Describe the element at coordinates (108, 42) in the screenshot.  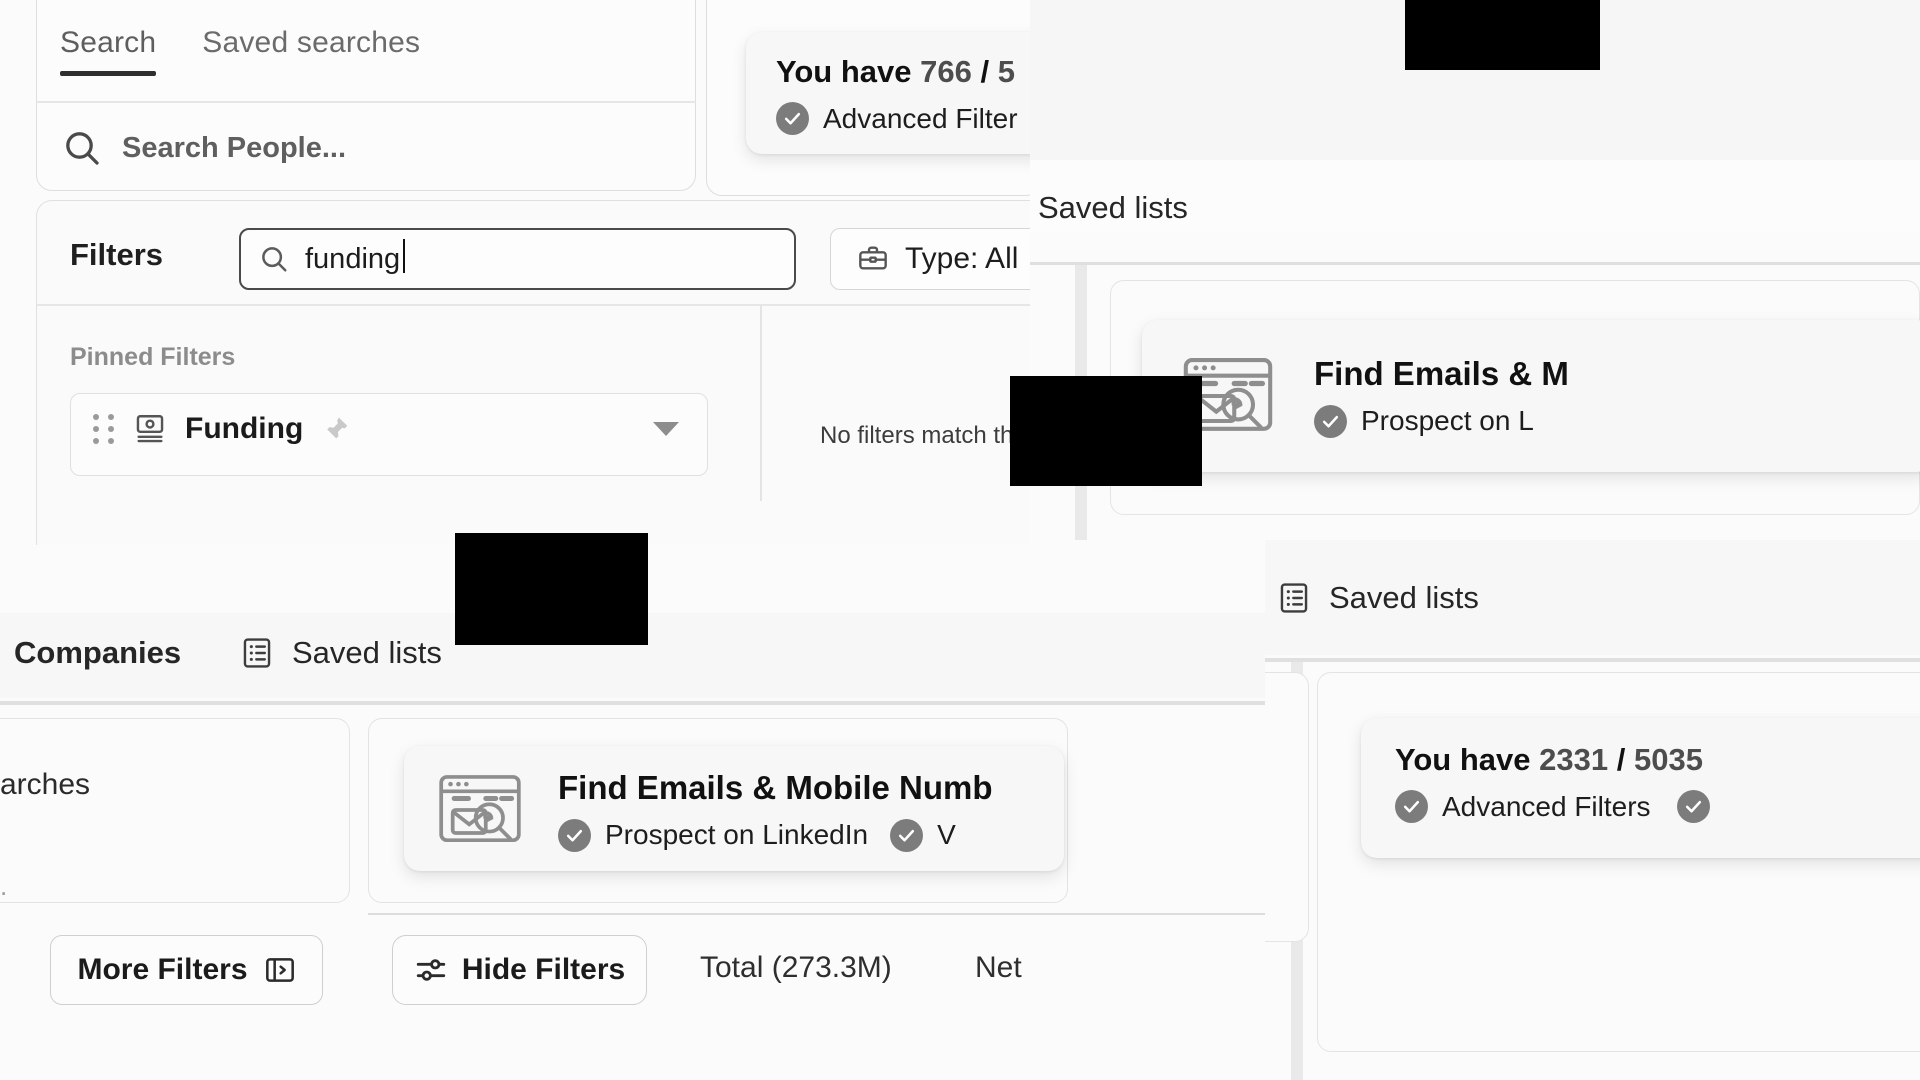
I see `tab-search-label: Search` at that location.